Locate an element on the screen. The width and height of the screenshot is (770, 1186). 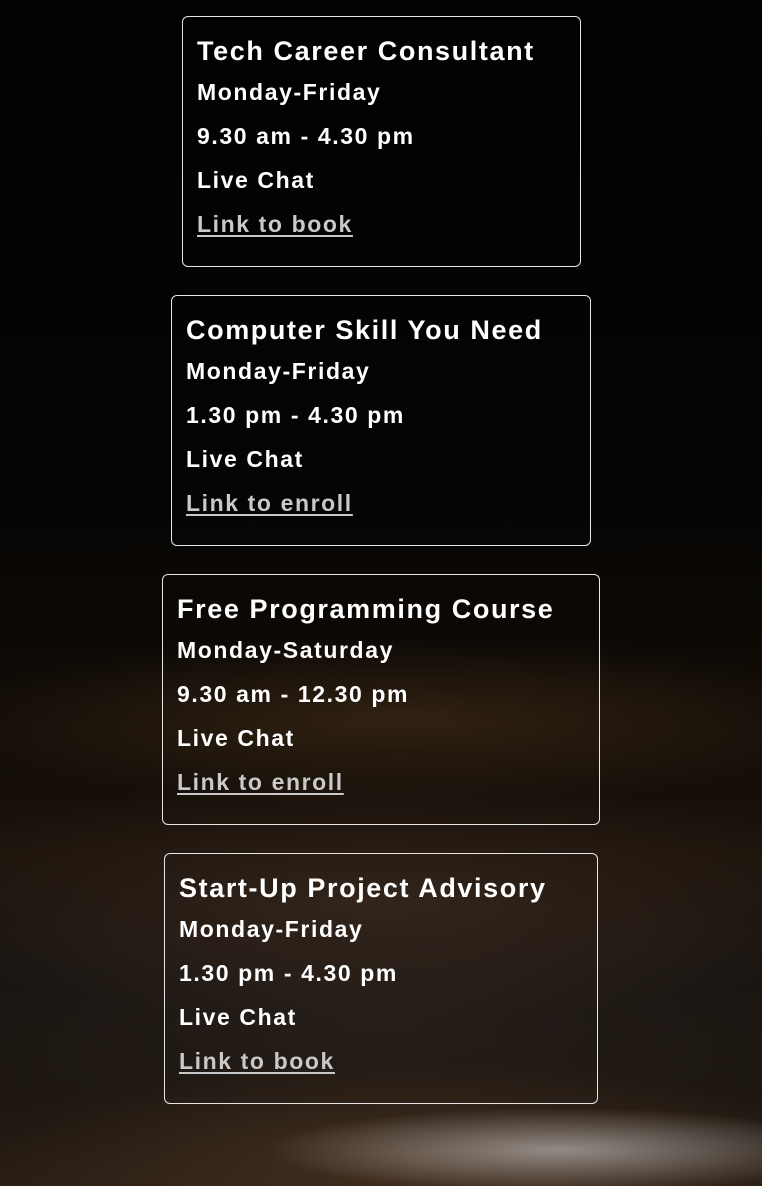
card-title: Computer Skill You Need is located at coordinates (364, 330).